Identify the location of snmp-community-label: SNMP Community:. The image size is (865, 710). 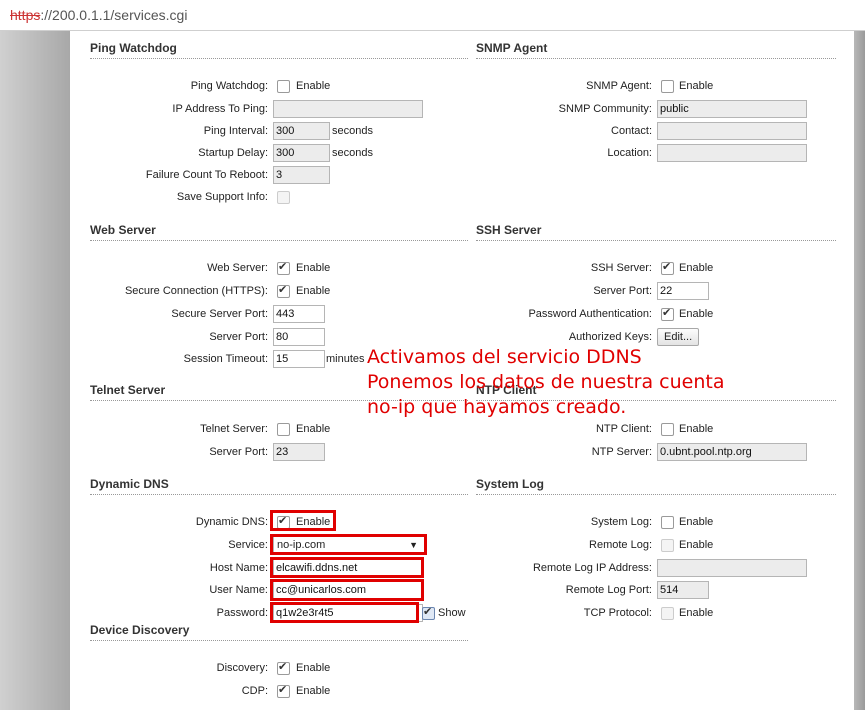
(605, 109).